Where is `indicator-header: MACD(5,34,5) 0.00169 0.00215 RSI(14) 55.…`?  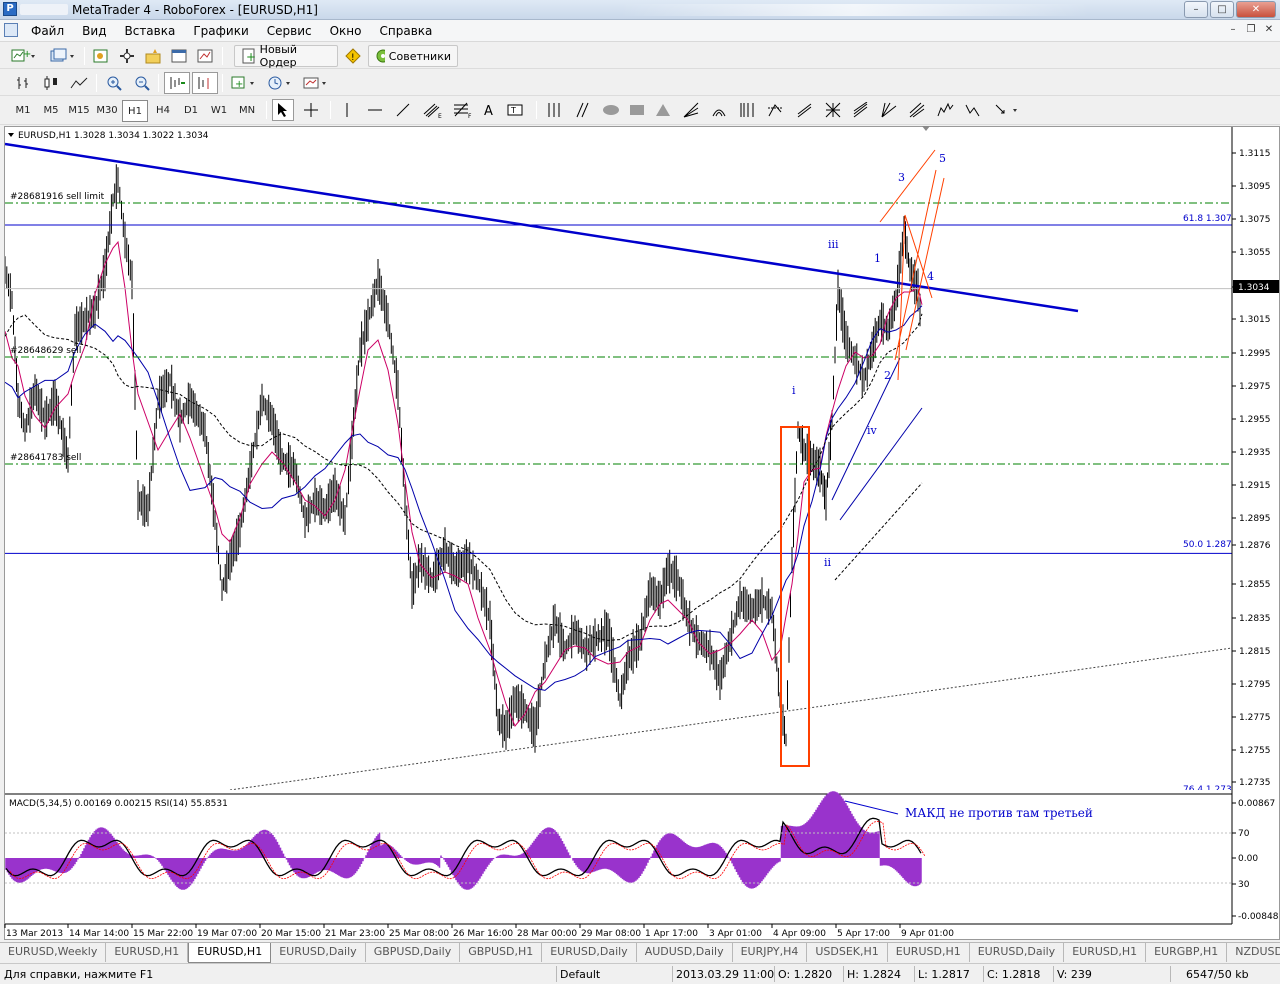 indicator-header: MACD(5,34,5) 0.00169 0.00215 RSI(14) 55.… is located at coordinates (118, 804).